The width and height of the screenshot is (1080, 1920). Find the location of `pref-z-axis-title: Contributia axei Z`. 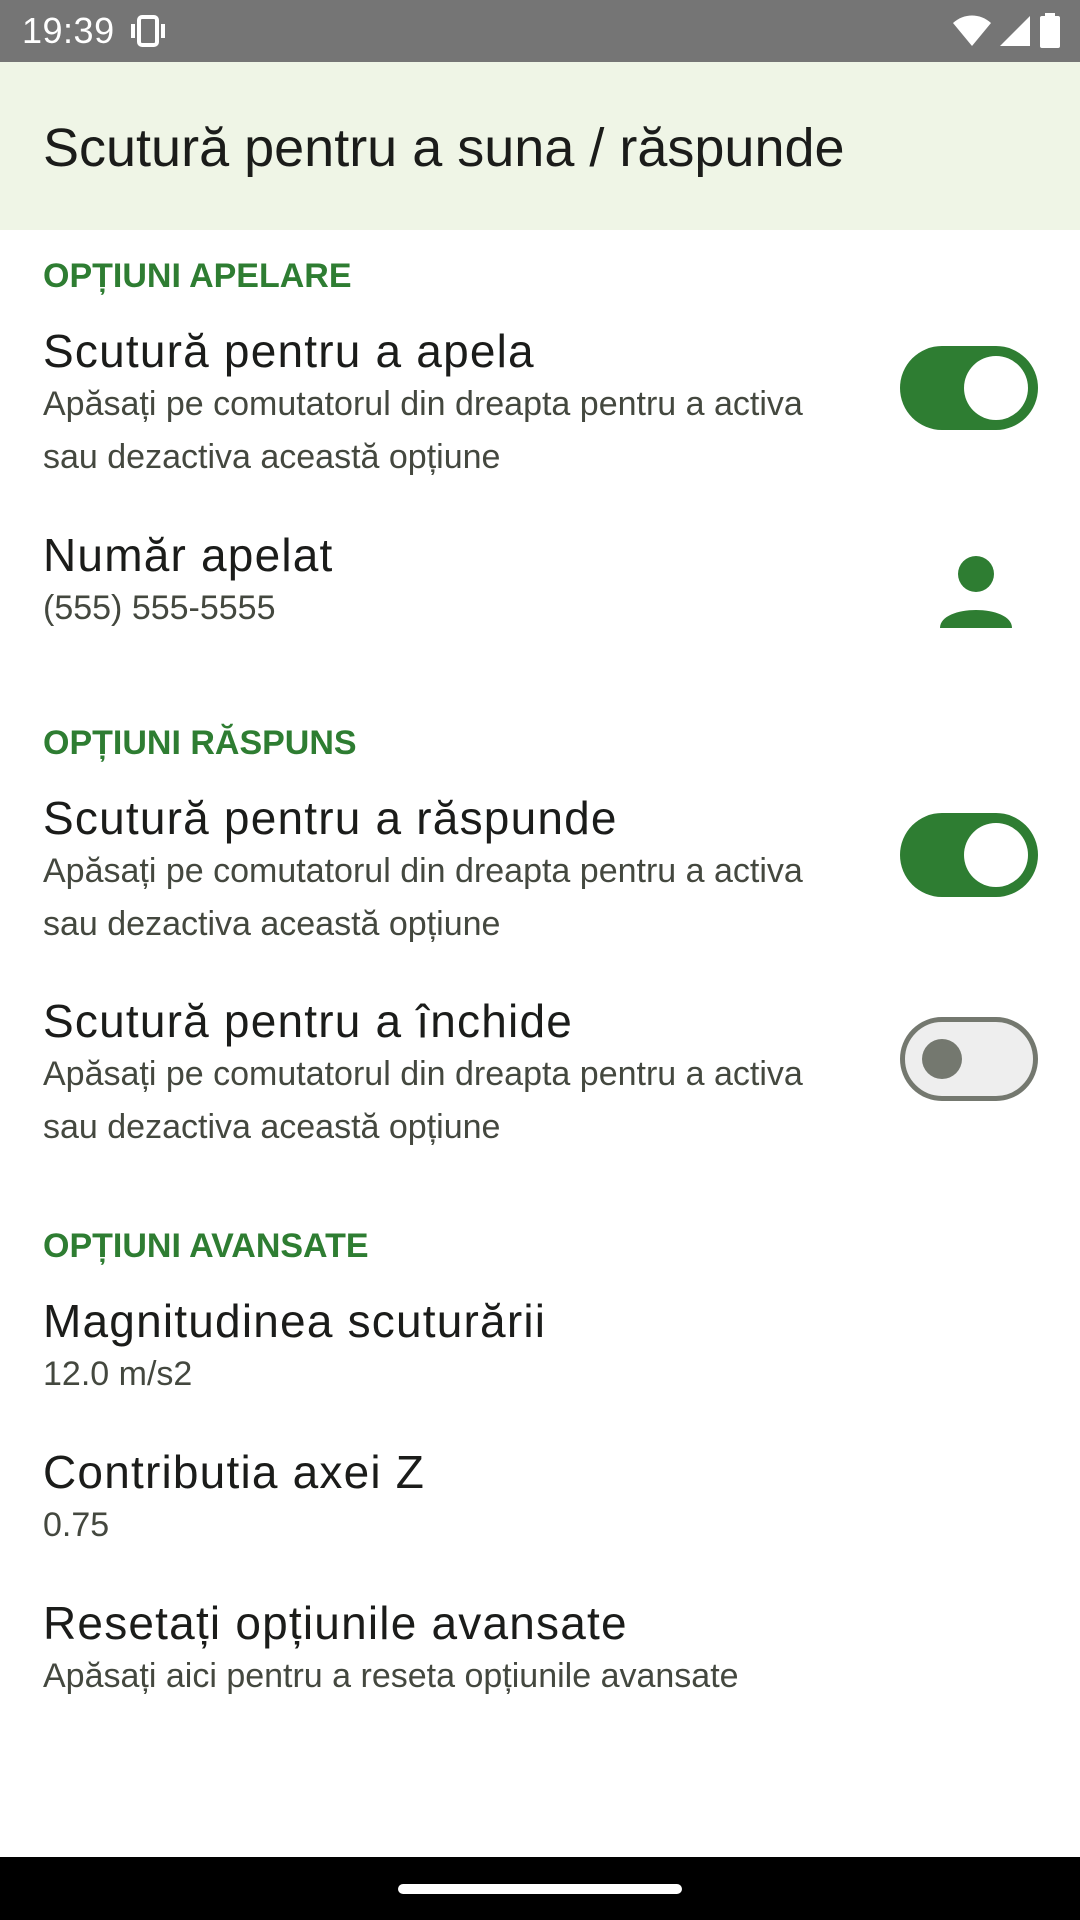

pref-z-axis-title: Contributia axei Z is located at coordinates (234, 1472).